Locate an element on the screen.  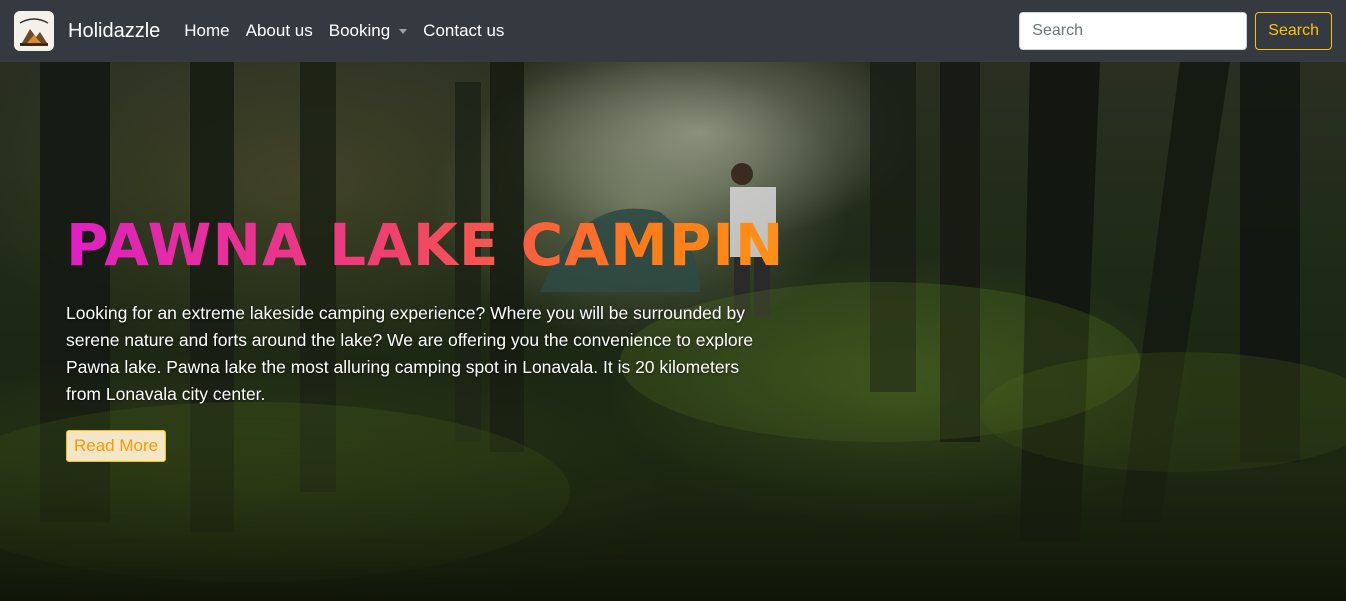
read-more-button: Read More is located at coordinates (116, 445).